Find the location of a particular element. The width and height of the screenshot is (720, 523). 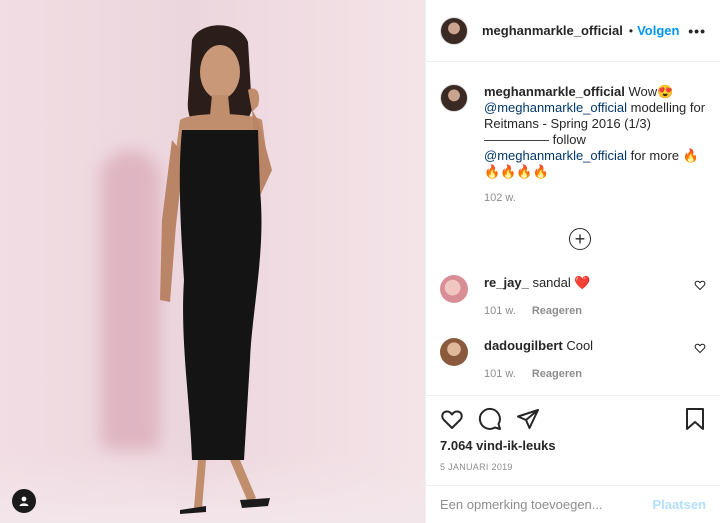

model-figure is located at coordinates (216, 269).